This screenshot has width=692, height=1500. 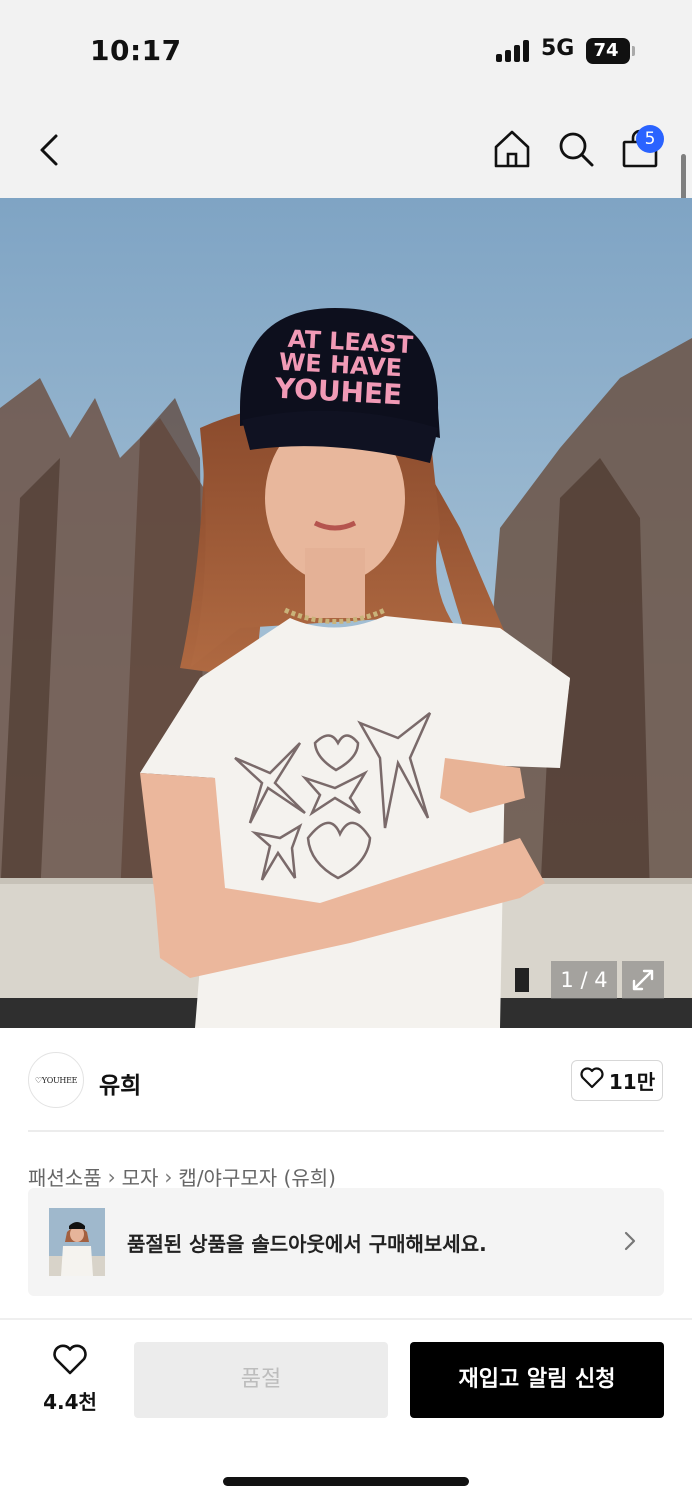 What do you see at coordinates (512, 149) in the screenshot?
I see `home-icon` at bounding box center [512, 149].